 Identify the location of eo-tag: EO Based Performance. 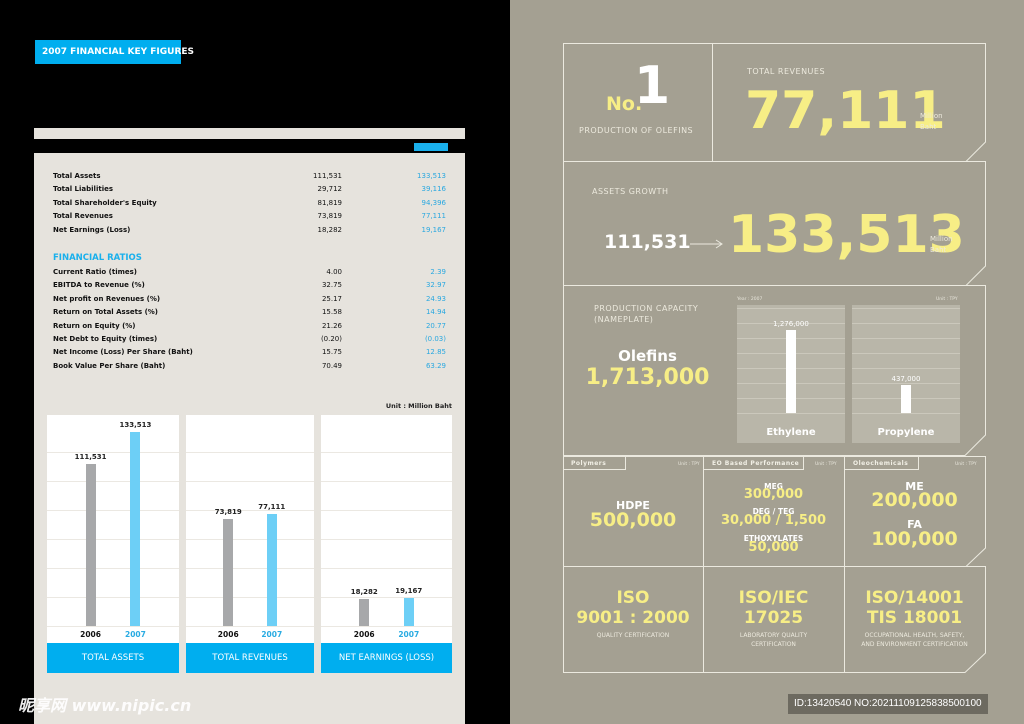
(756, 463).